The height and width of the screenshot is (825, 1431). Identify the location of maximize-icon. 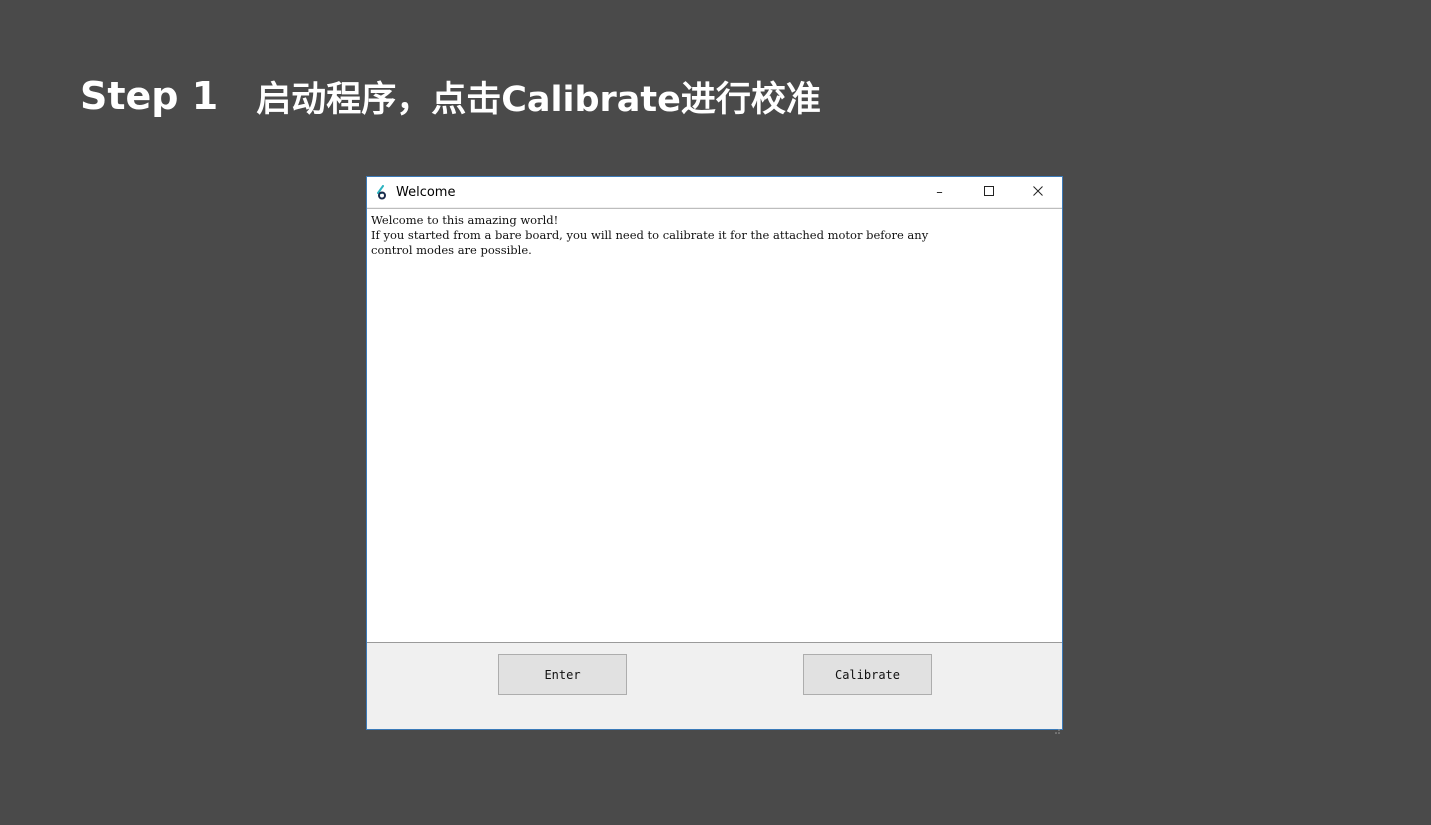
(988, 192).